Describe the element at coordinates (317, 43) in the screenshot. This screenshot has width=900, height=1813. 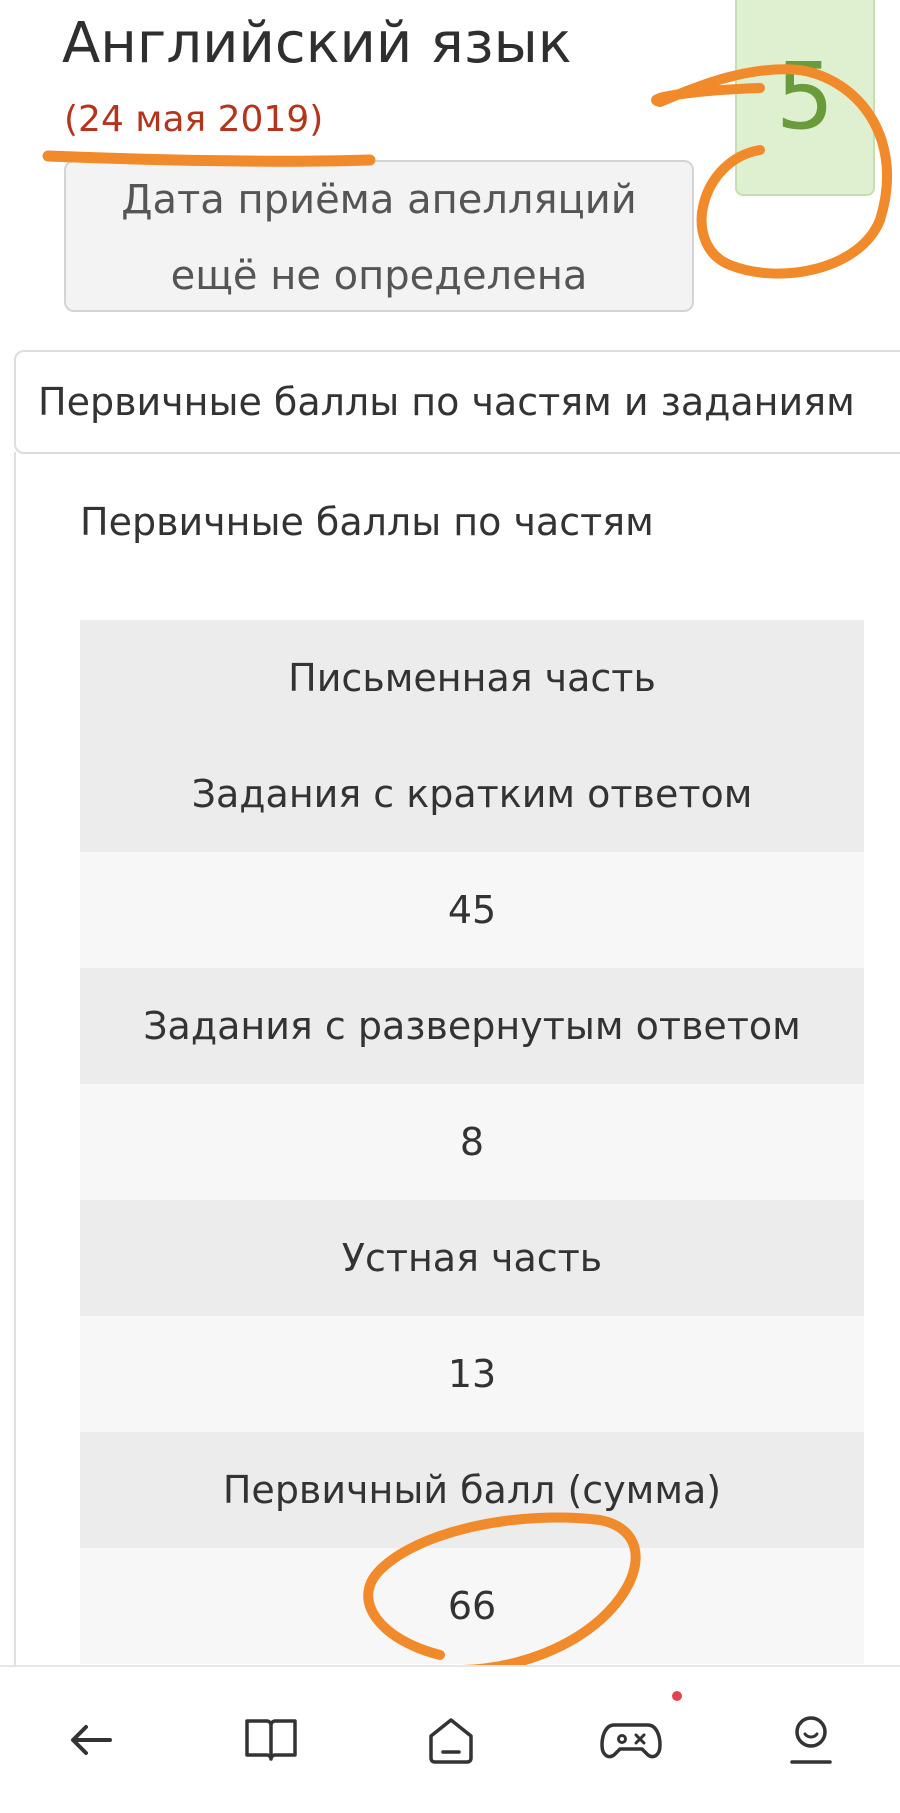
I see `subject-title: Английский язык` at that location.